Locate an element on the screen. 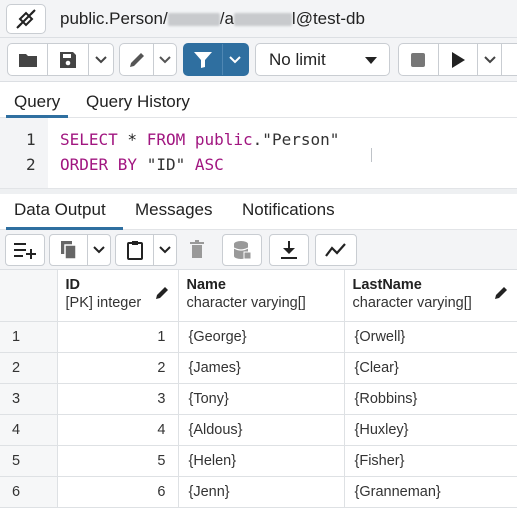  open-file-button is located at coordinates (28, 59).